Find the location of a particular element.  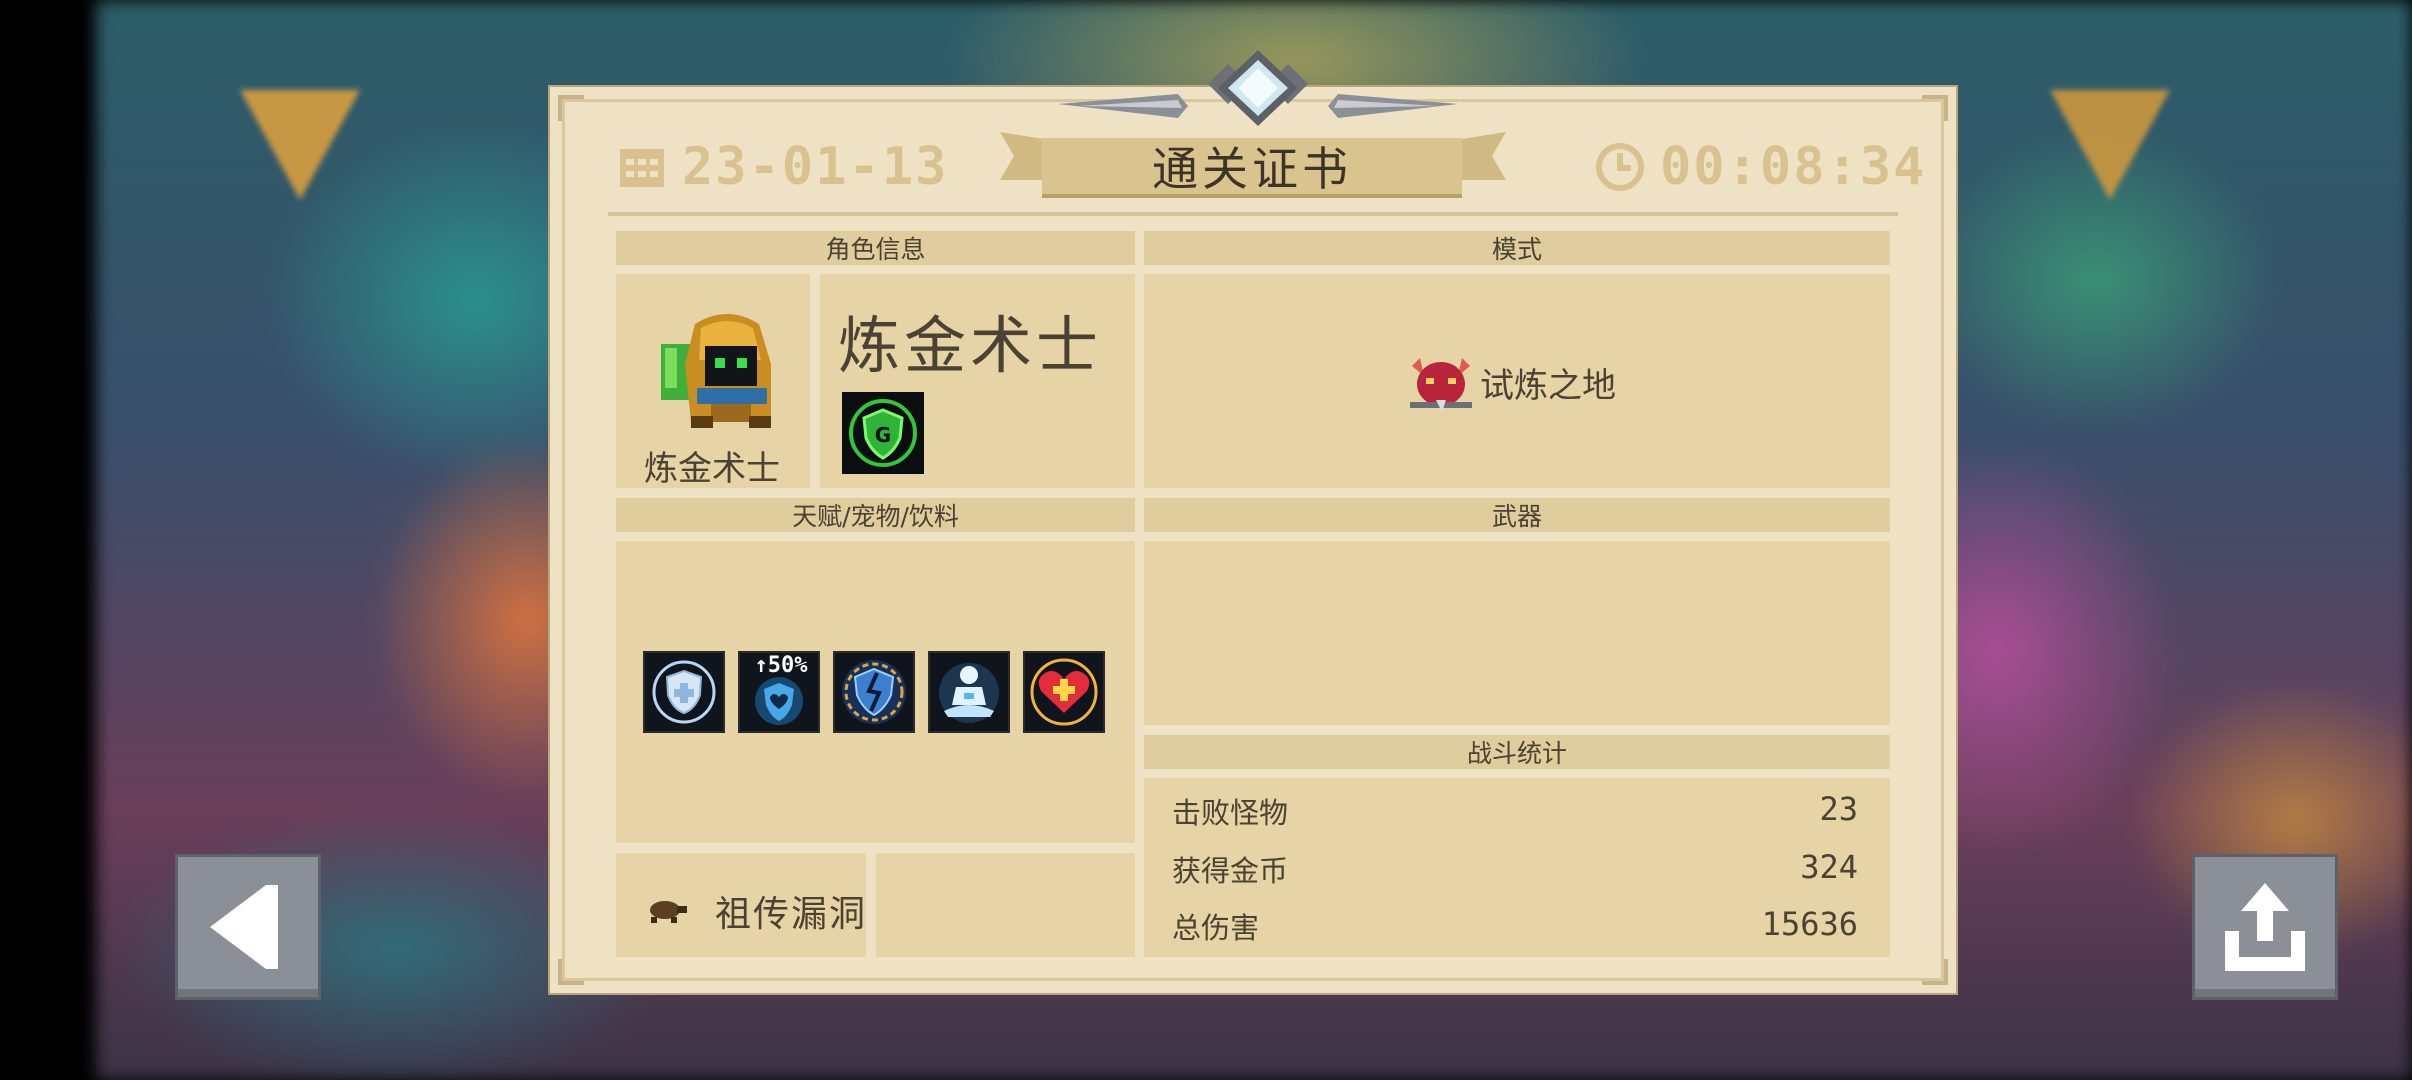

share-icon is located at coordinates (2265, 927).